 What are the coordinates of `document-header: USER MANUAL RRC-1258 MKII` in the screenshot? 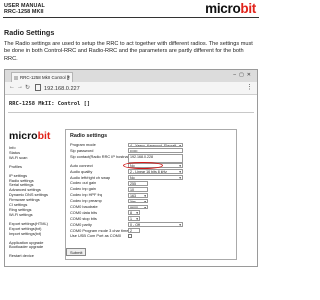 It's located at (24, 9).